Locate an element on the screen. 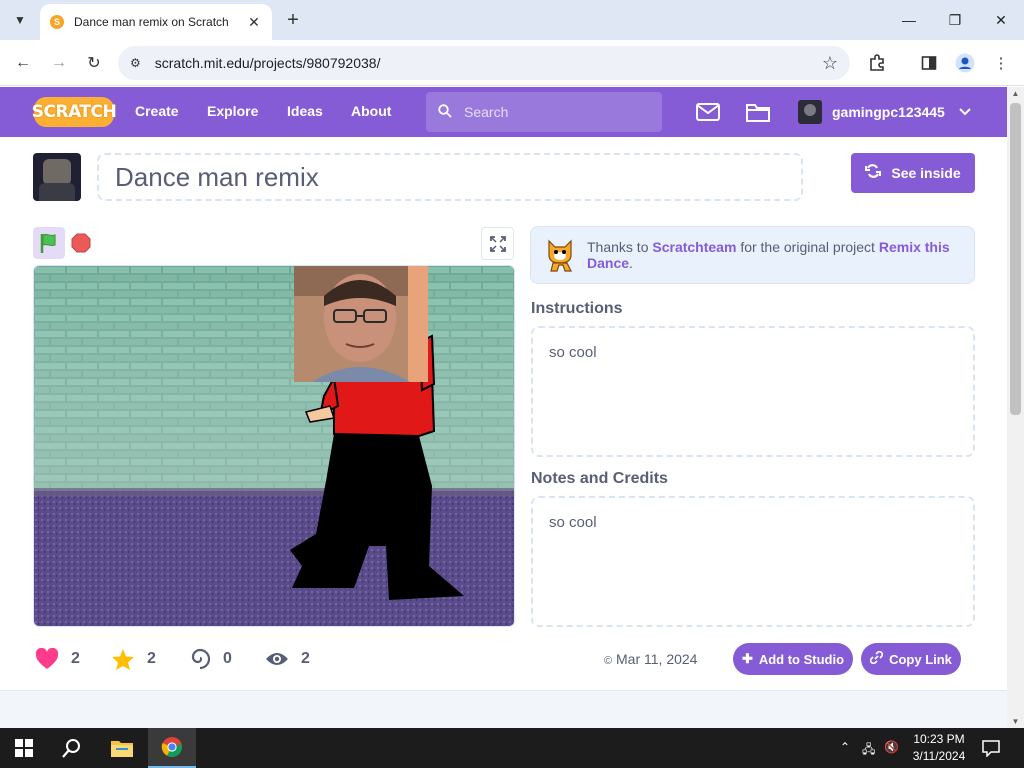 Image resolution: width=1024 pixels, height=768 pixels. stop-sign-icon is located at coordinates (81, 243).